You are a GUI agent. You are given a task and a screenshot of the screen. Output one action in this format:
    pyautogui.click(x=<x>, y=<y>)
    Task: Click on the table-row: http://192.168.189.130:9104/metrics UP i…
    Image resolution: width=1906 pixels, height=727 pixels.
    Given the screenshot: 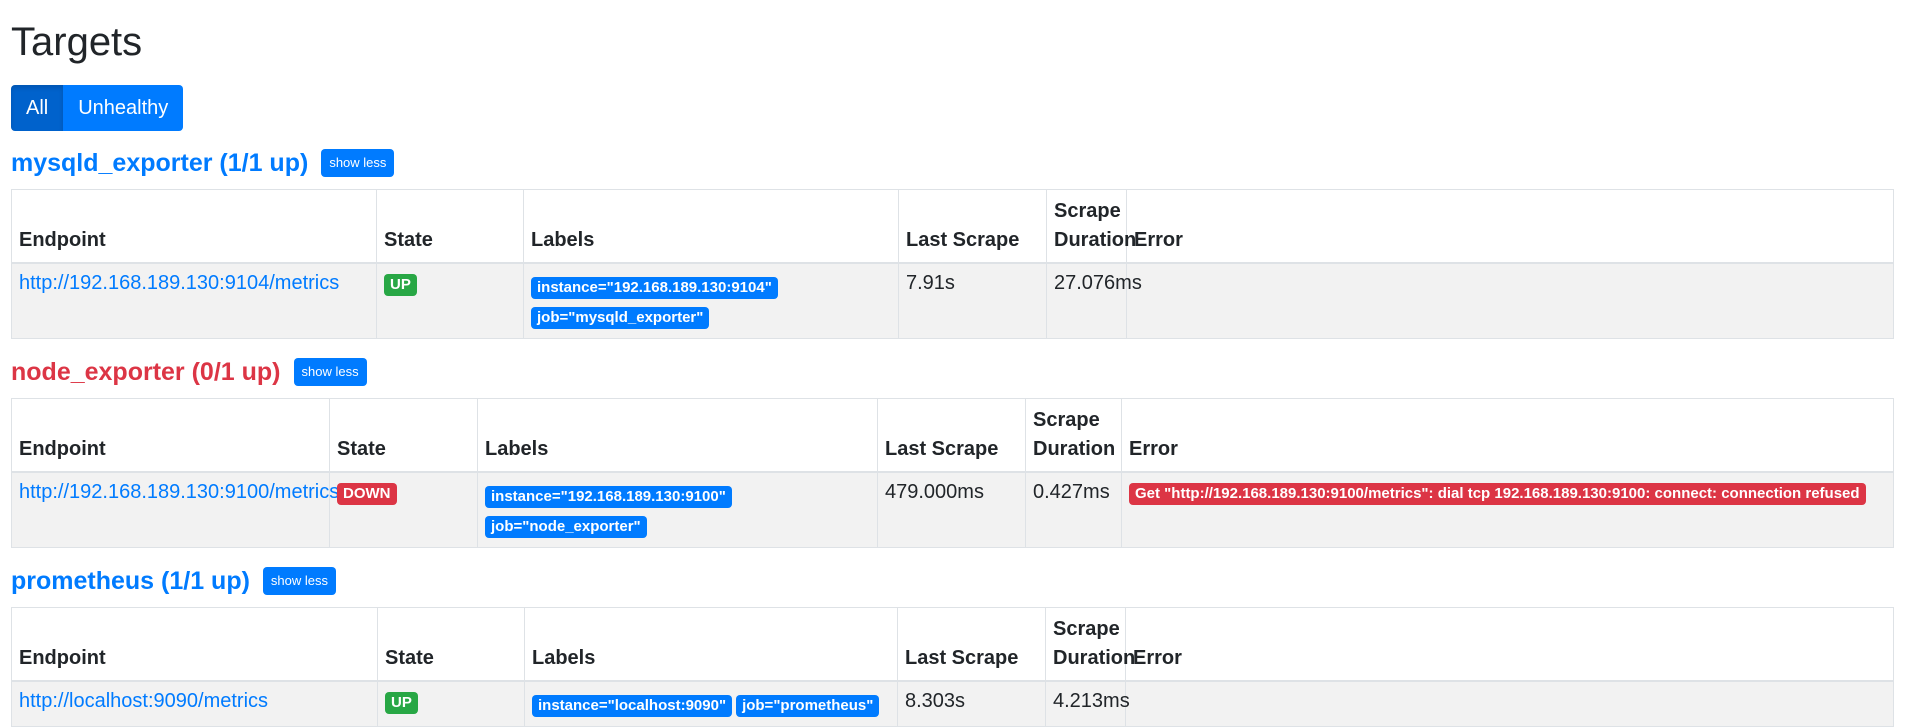 What is the action you would take?
    pyautogui.click(x=952, y=300)
    